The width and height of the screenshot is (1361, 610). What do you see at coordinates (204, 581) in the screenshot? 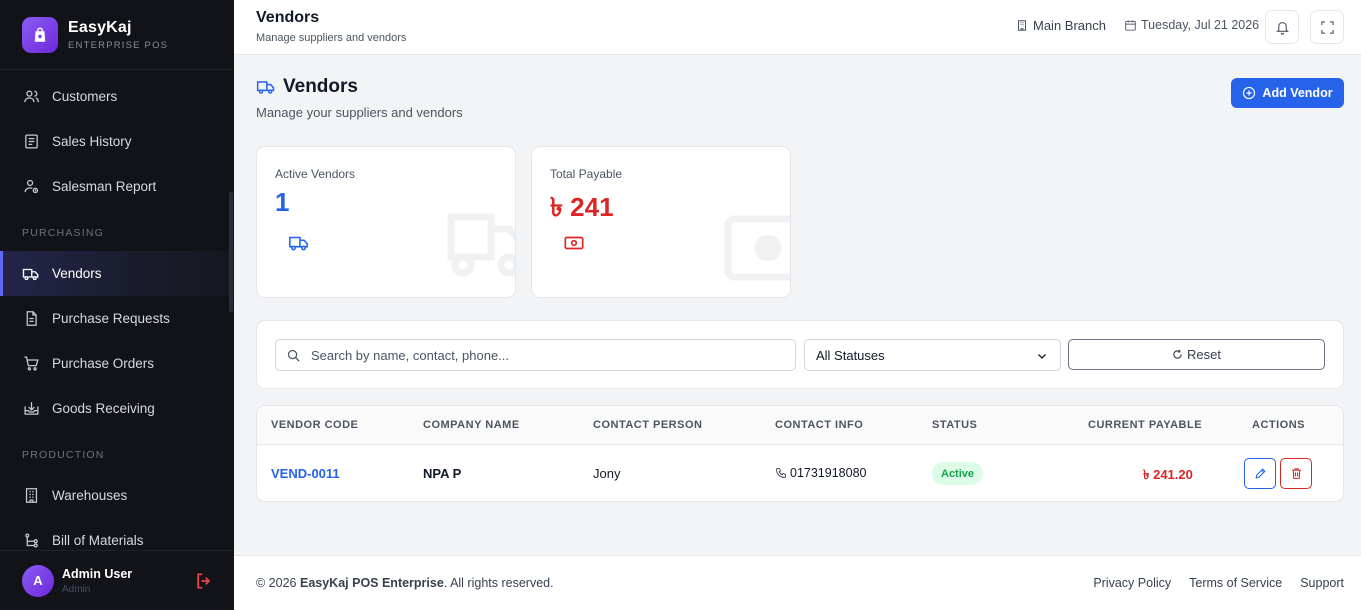
I see `logout-icon` at bounding box center [204, 581].